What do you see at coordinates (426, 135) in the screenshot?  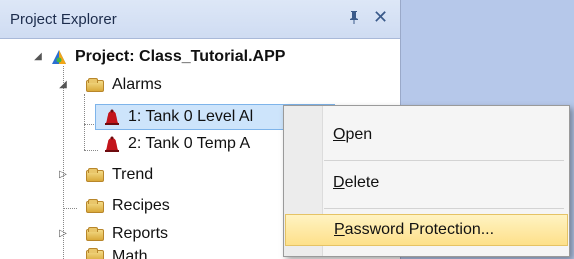 I see `menu-item-open: Open` at bounding box center [426, 135].